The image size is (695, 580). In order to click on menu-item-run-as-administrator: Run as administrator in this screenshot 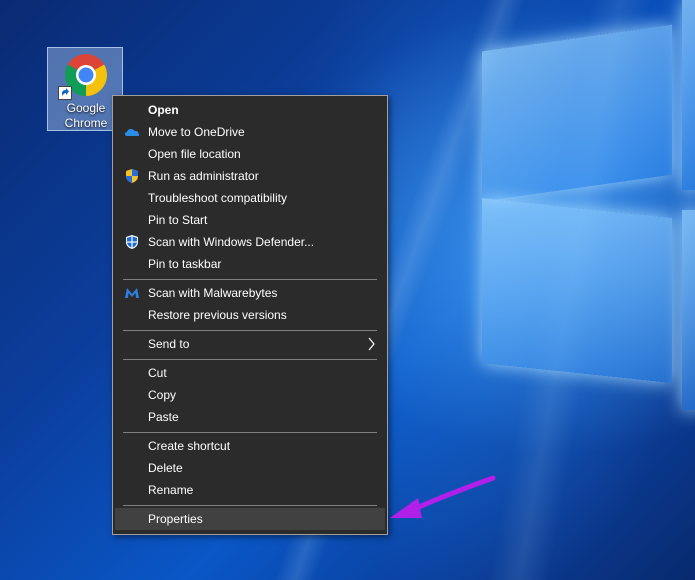, I will do `click(250, 176)`.